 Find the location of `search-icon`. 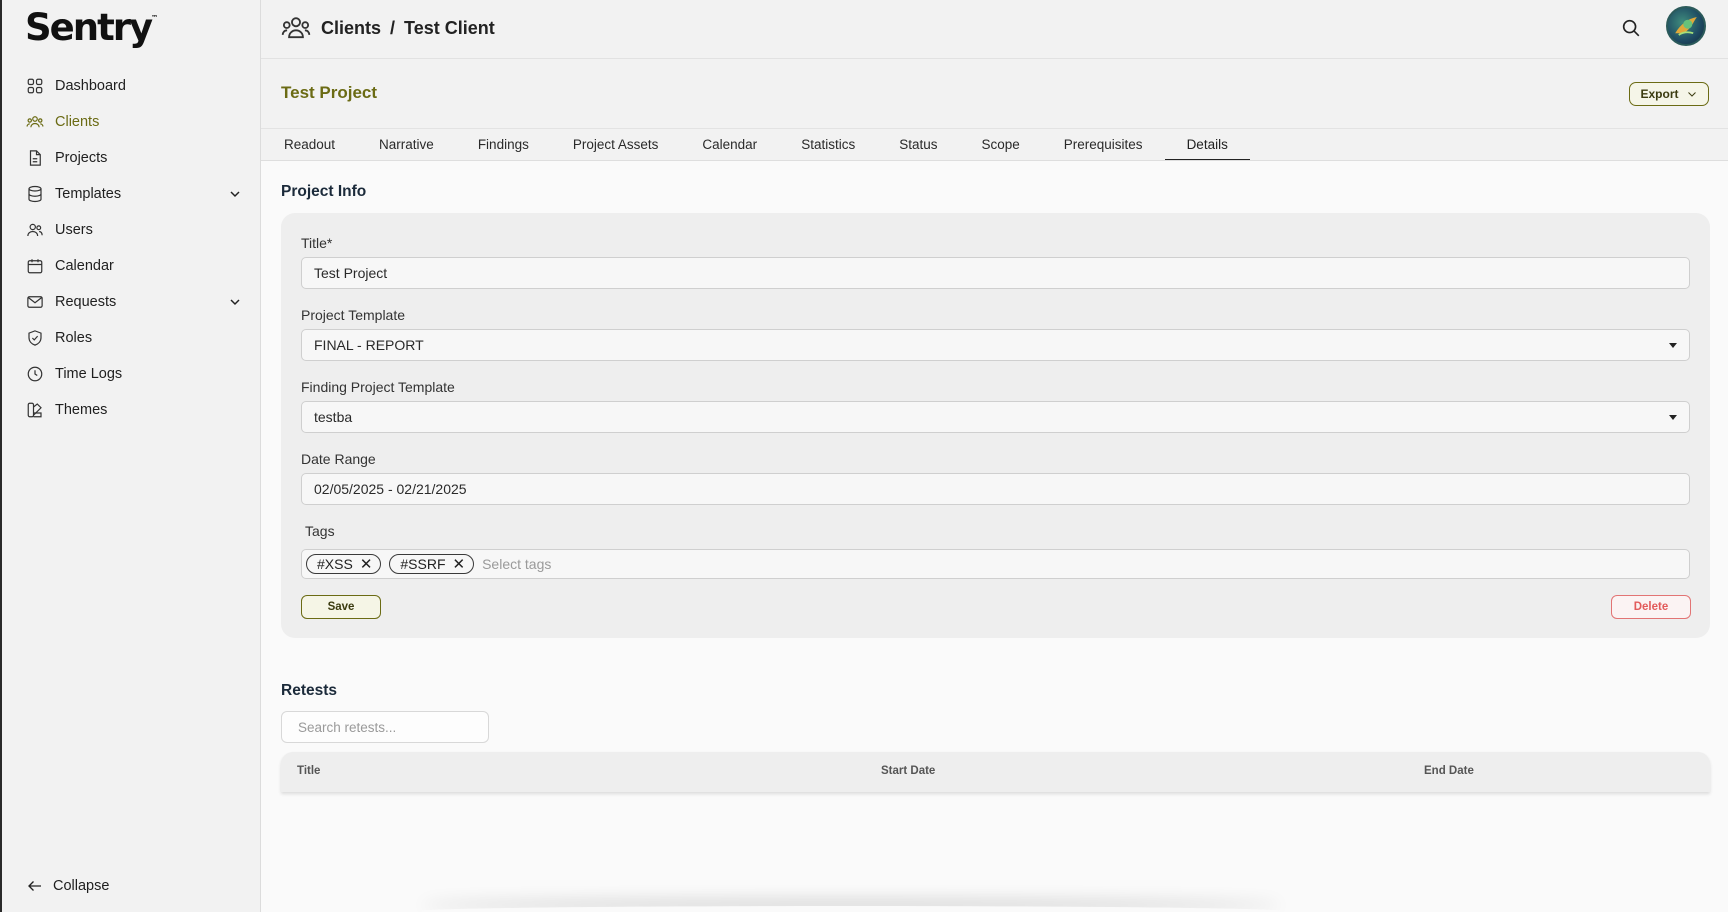

search-icon is located at coordinates (1631, 28).